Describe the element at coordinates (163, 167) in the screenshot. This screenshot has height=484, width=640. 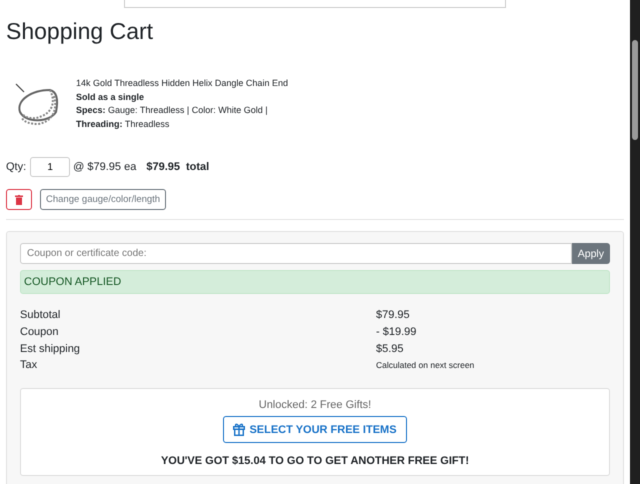
I see `total-price: $79.95` at that location.